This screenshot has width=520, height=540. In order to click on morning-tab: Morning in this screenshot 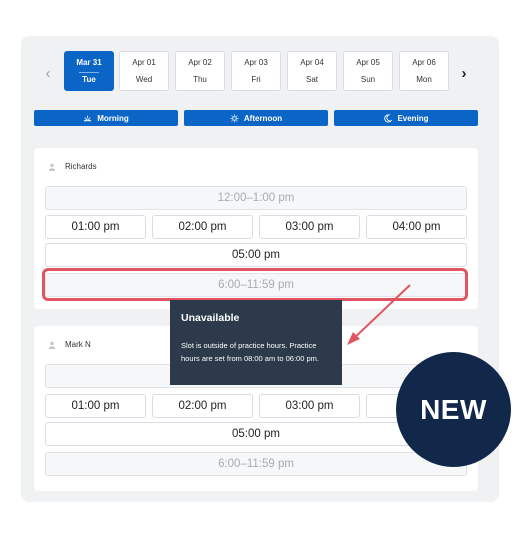, I will do `click(106, 118)`.